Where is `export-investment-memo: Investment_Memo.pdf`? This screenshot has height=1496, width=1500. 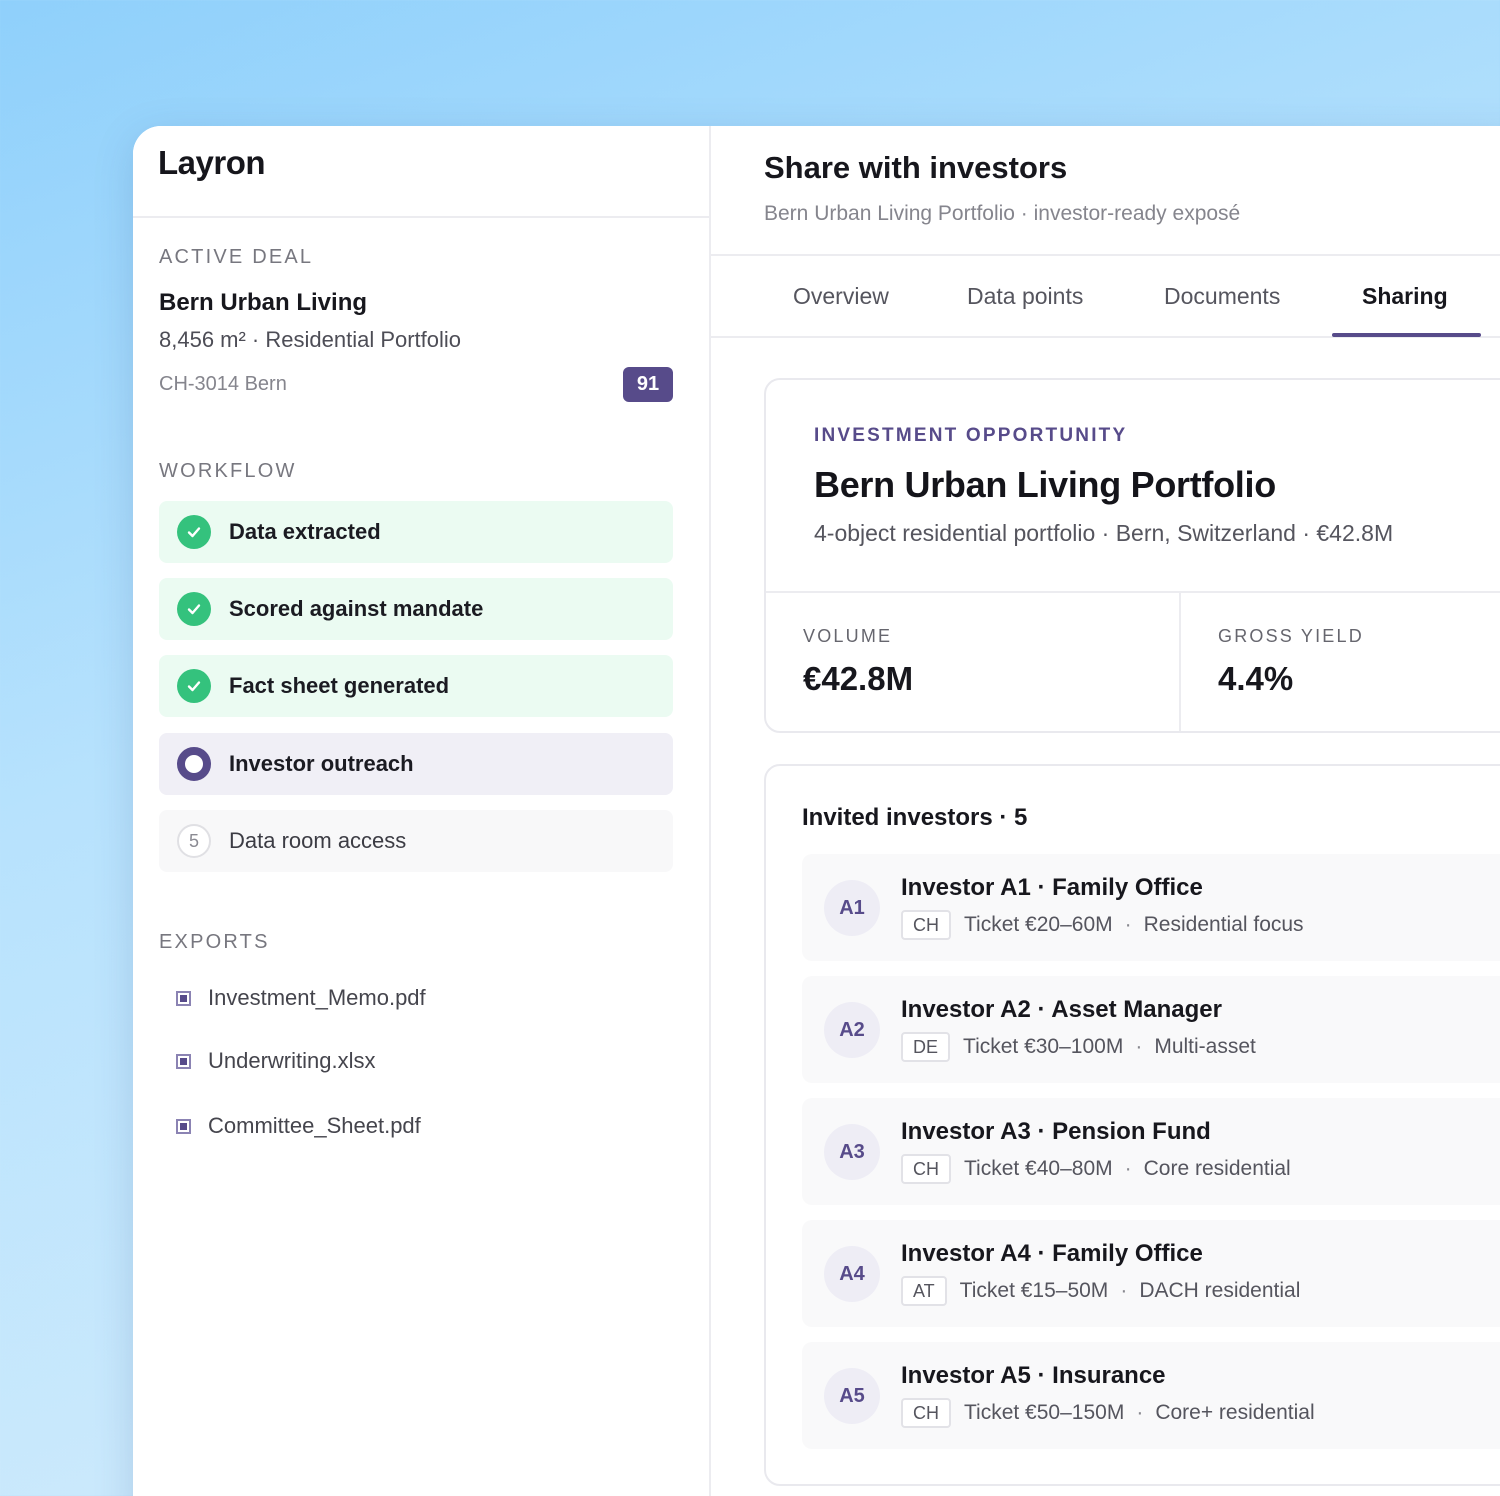 export-investment-memo: Investment_Memo.pdf is located at coordinates (301, 998).